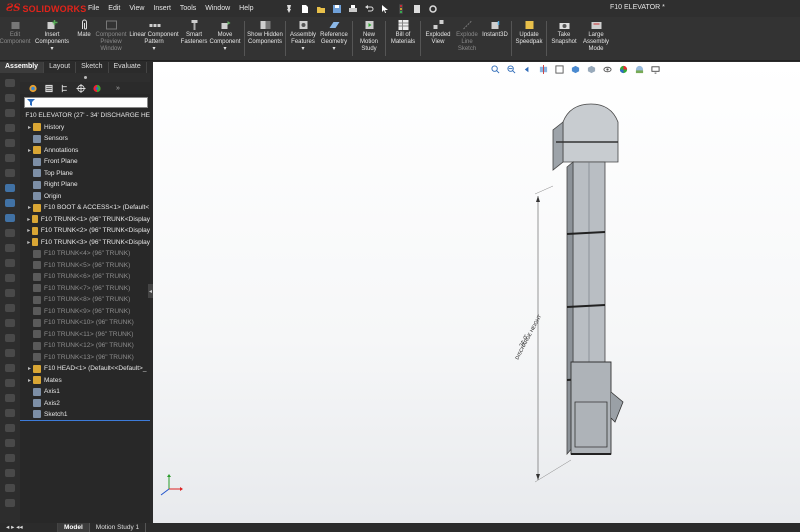 Image resolution: width=800 pixels, height=532 pixels. What do you see at coordinates (543, 334) in the screenshot?
I see `discharge-height-dimension: 34'-0" DISCHARGE HEIGHT` at bounding box center [543, 334].